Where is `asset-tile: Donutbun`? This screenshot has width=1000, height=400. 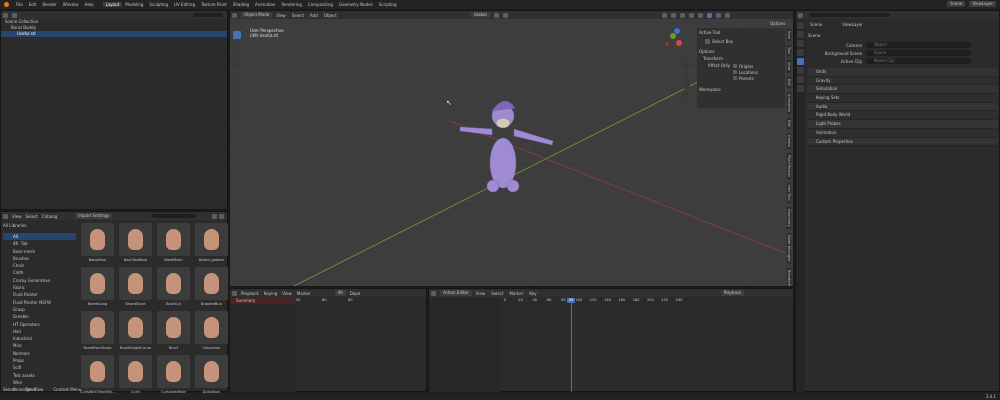
asset-tile: Donutbun is located at coordinates (211, 375).